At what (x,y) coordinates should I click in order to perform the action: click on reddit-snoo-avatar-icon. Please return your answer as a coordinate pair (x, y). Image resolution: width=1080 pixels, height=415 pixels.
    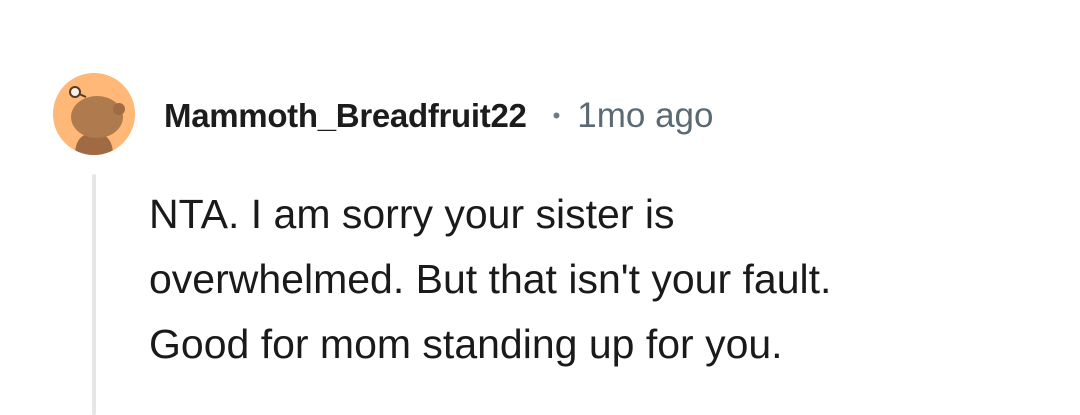
    Looking at the image, I should click on (94, 114).